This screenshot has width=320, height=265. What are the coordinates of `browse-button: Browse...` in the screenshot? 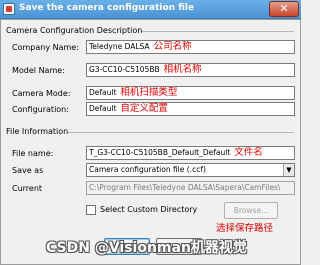 It's located at (251, 210).